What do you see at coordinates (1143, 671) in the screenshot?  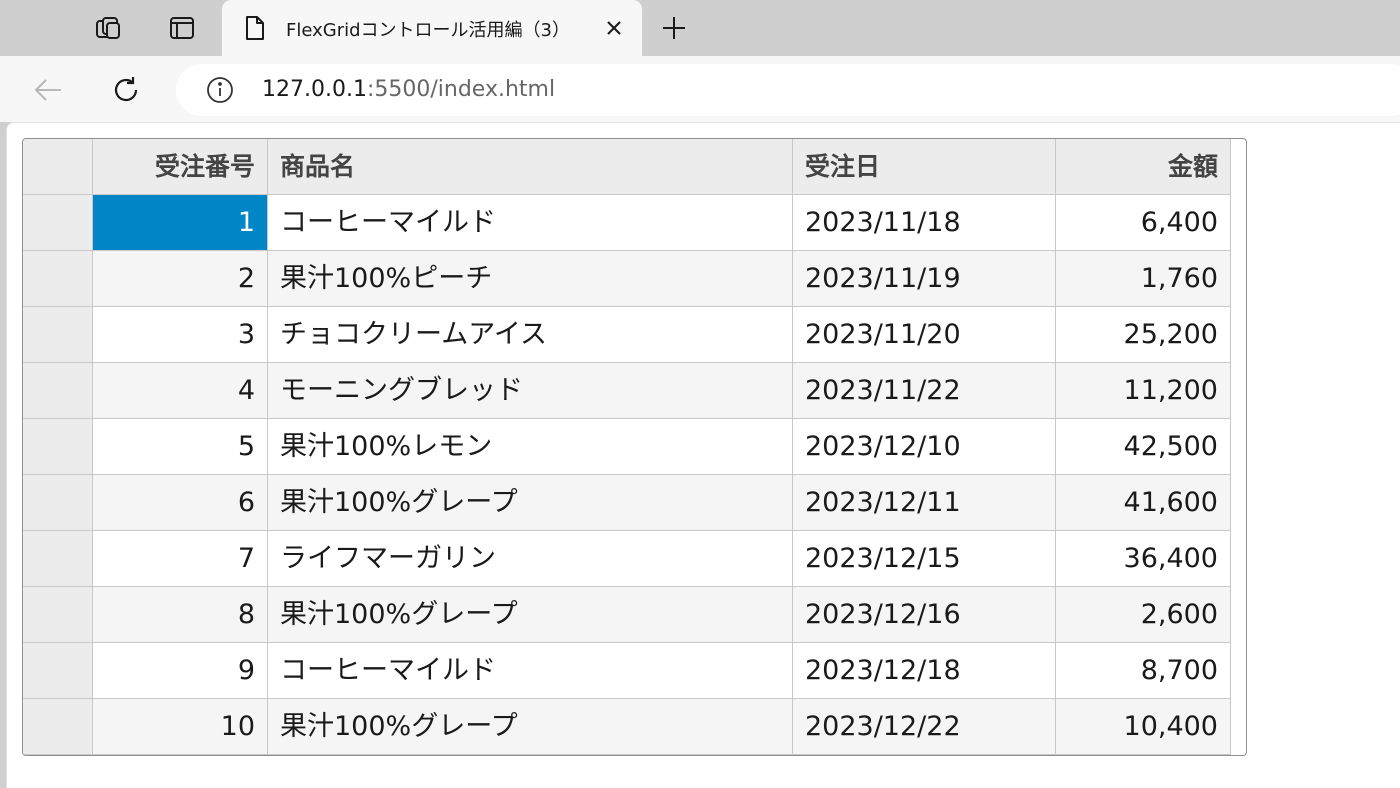 I see `amount-cell: 8,700` at bounding box center [1143, 671].